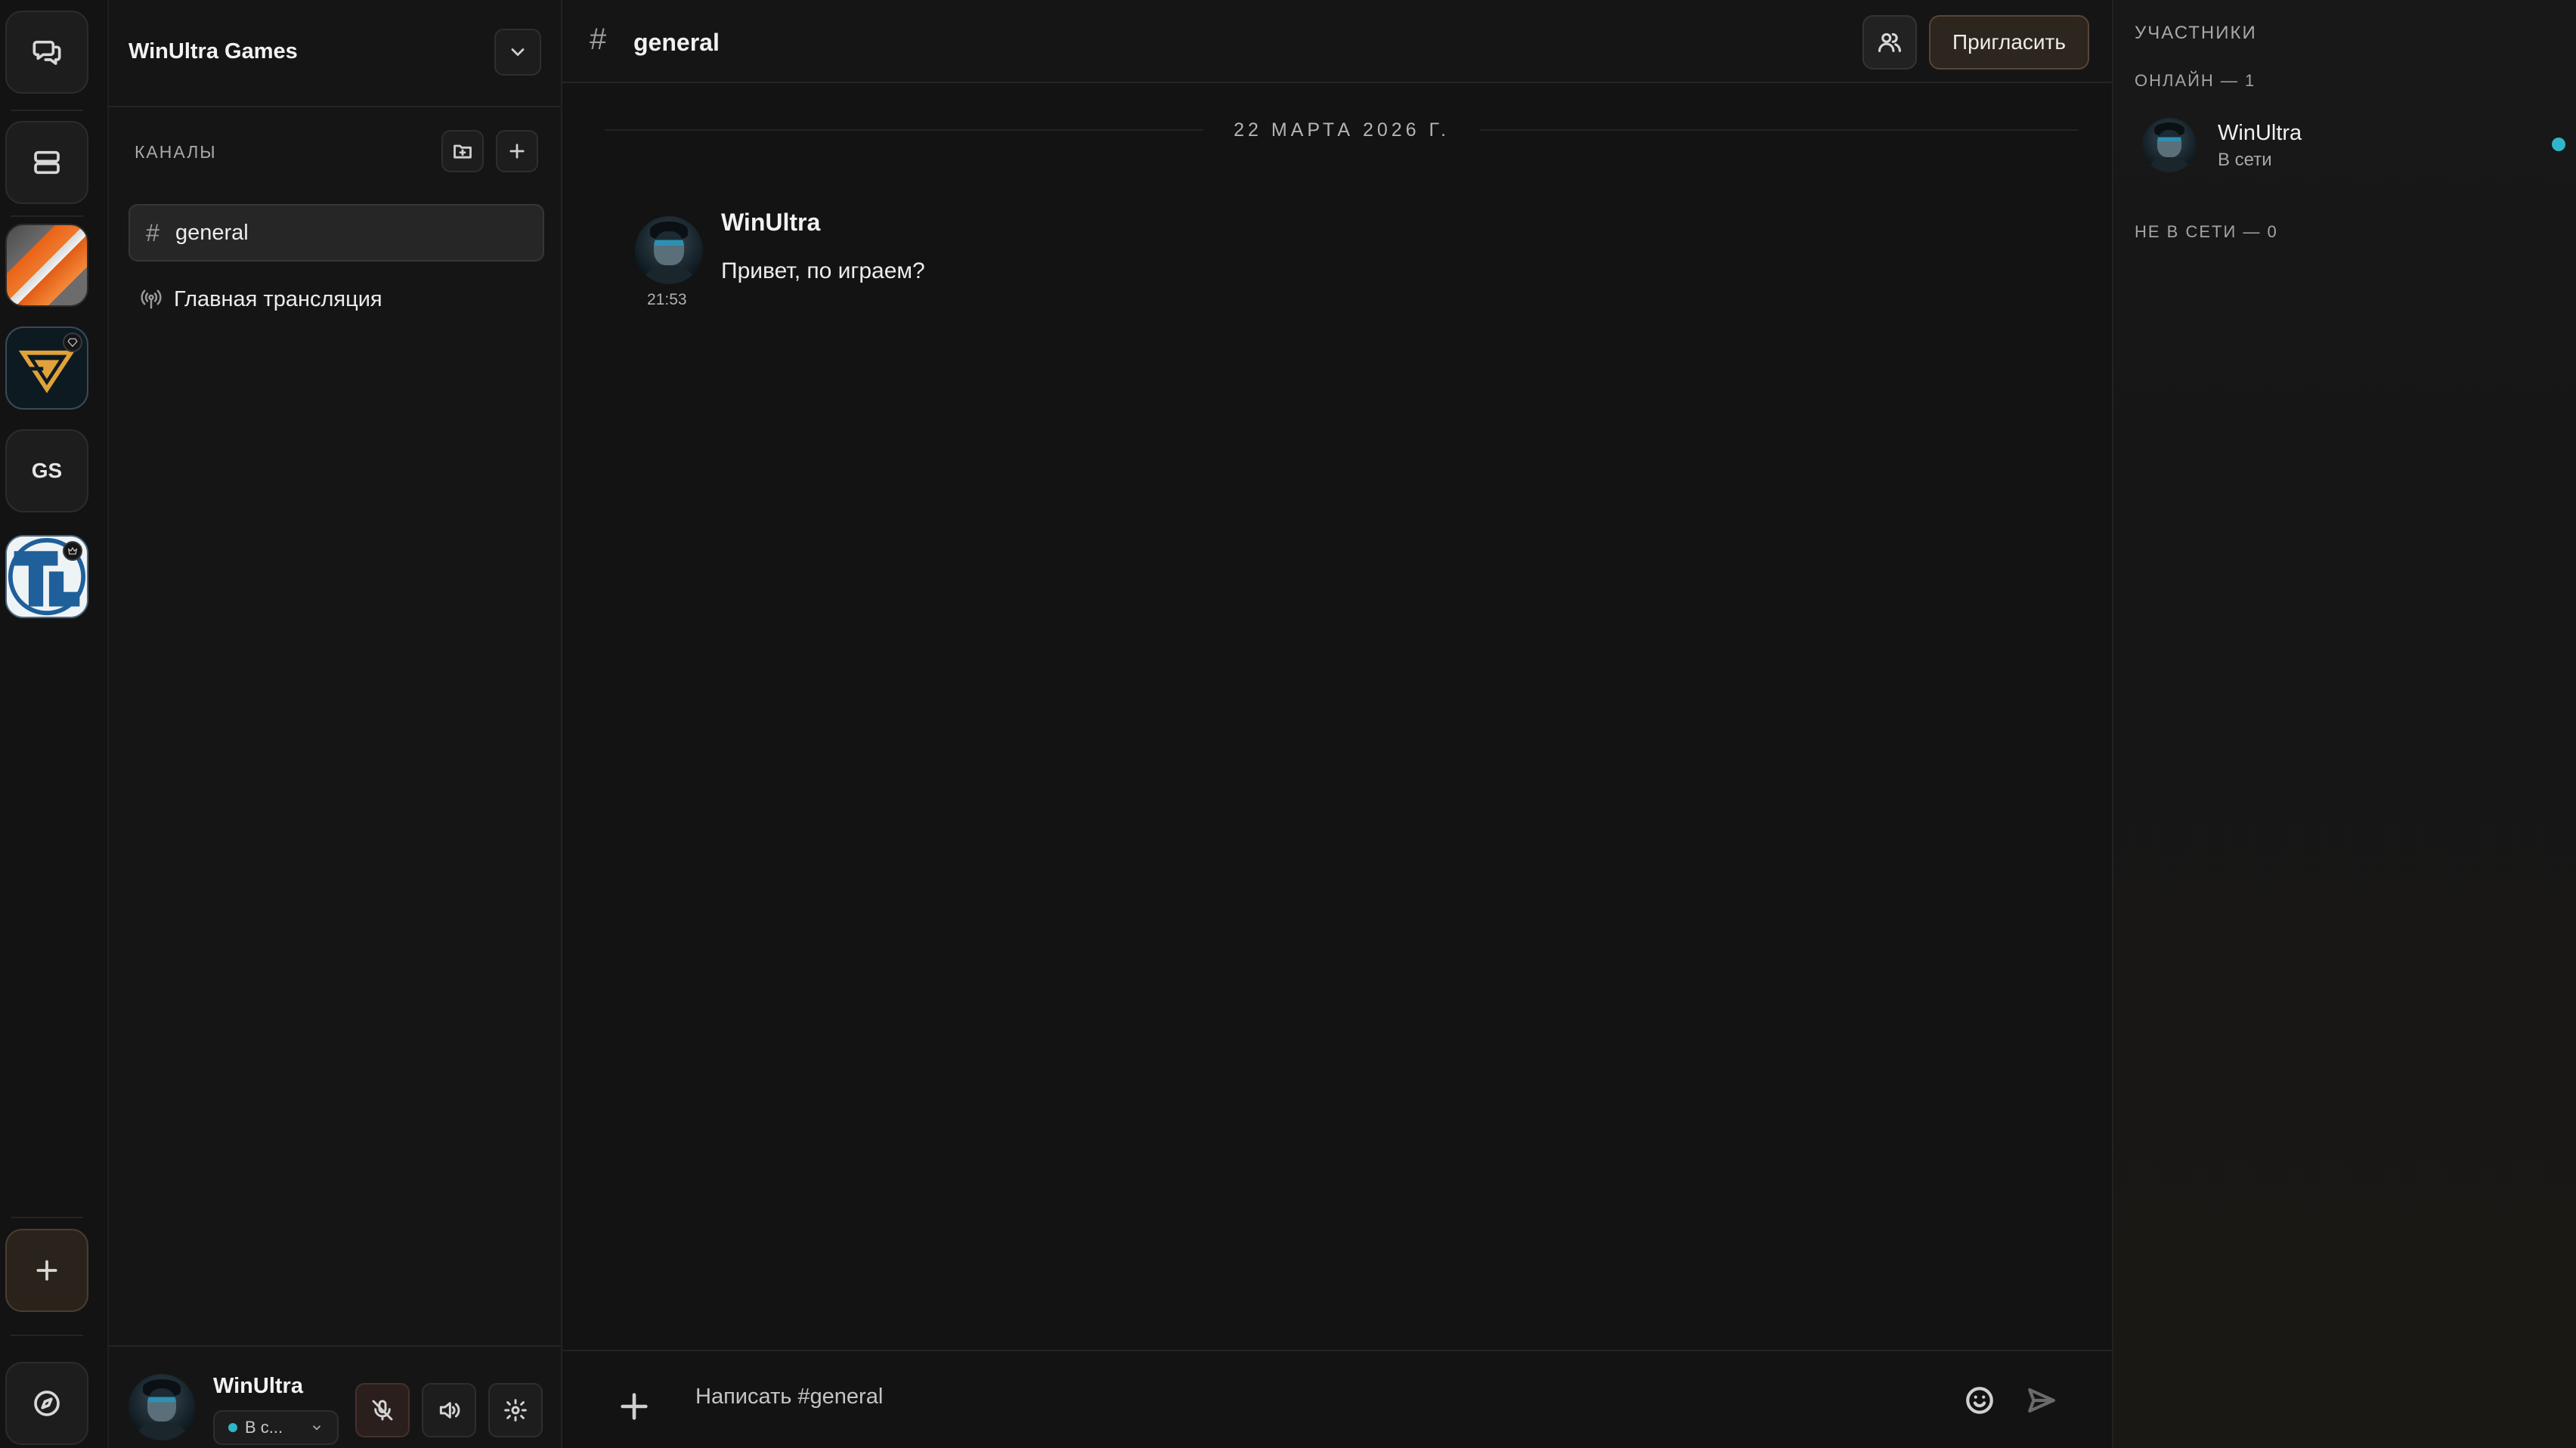  I want to click on server-rail: GS, so click(54, 724).